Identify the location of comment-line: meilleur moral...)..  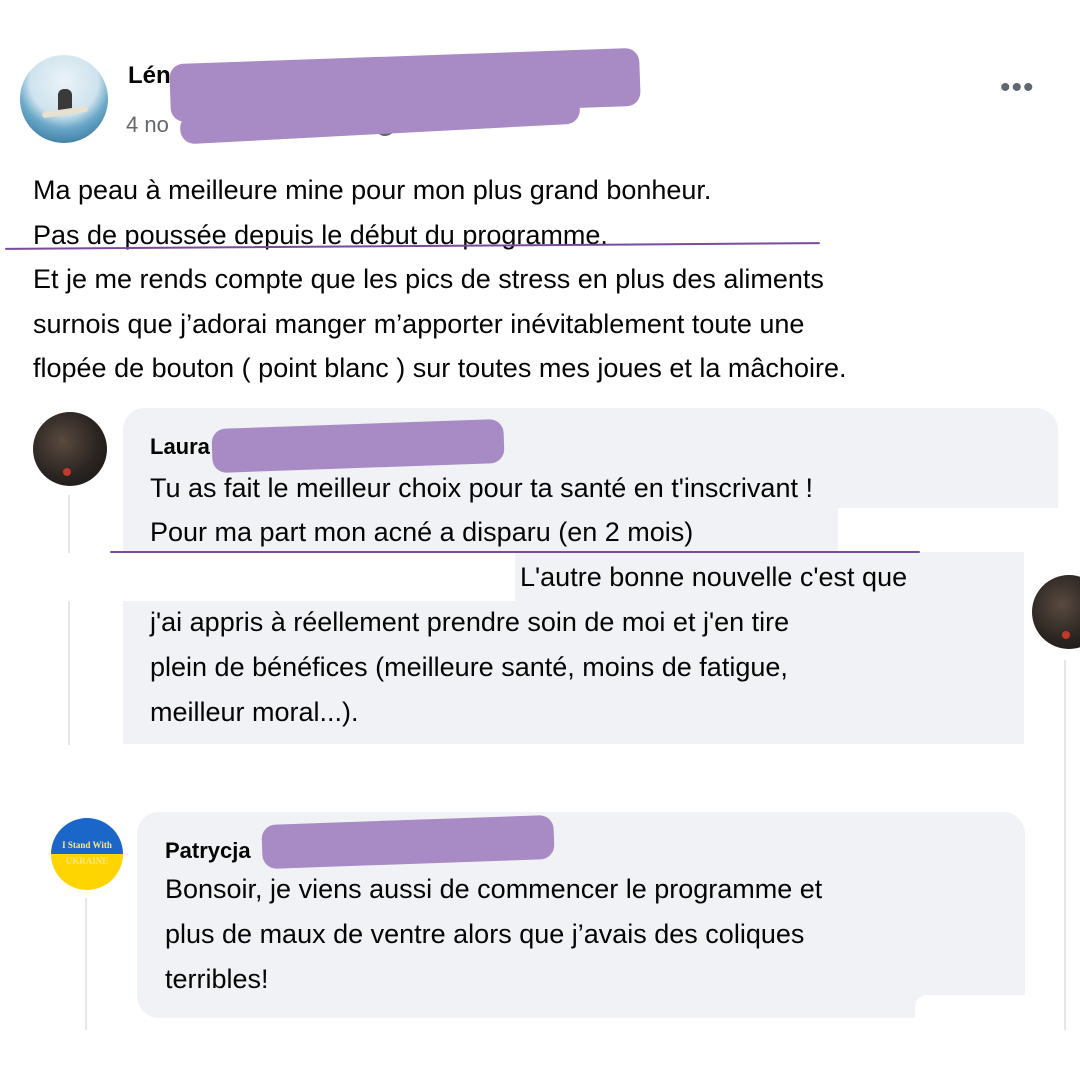
(254, 712).